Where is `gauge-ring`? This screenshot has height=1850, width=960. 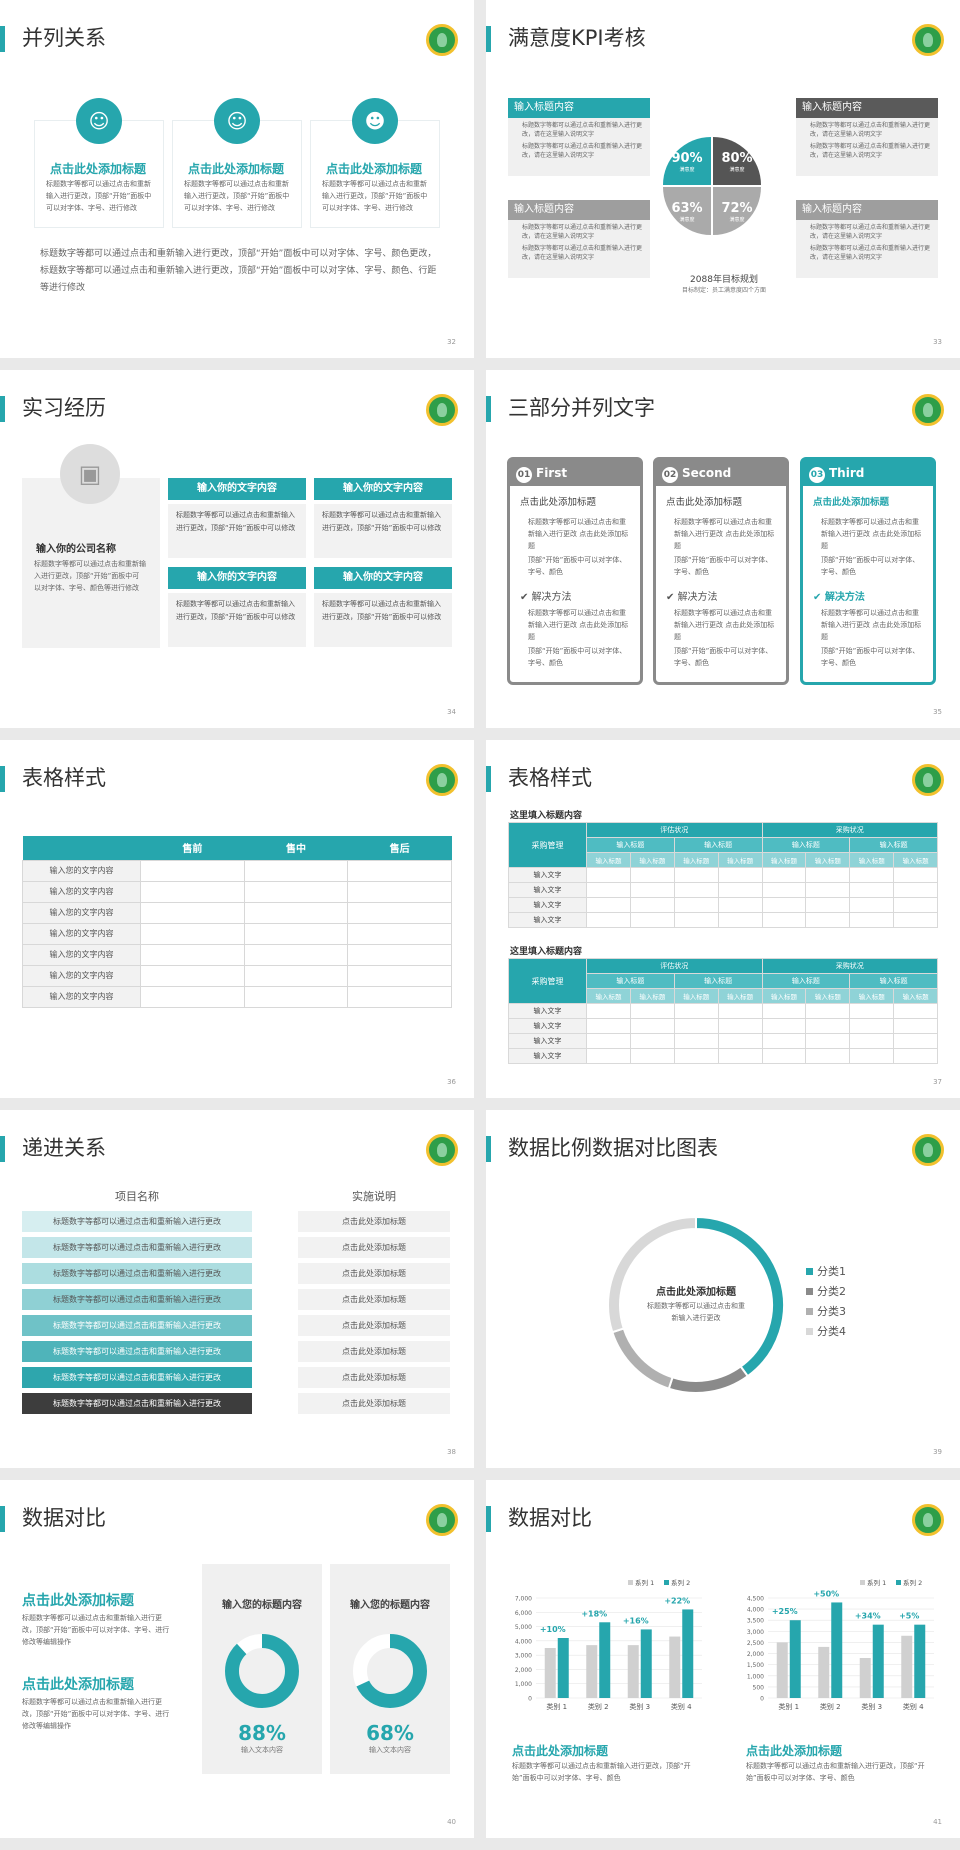
gauge-ring is located at coordinates (262, 1671).